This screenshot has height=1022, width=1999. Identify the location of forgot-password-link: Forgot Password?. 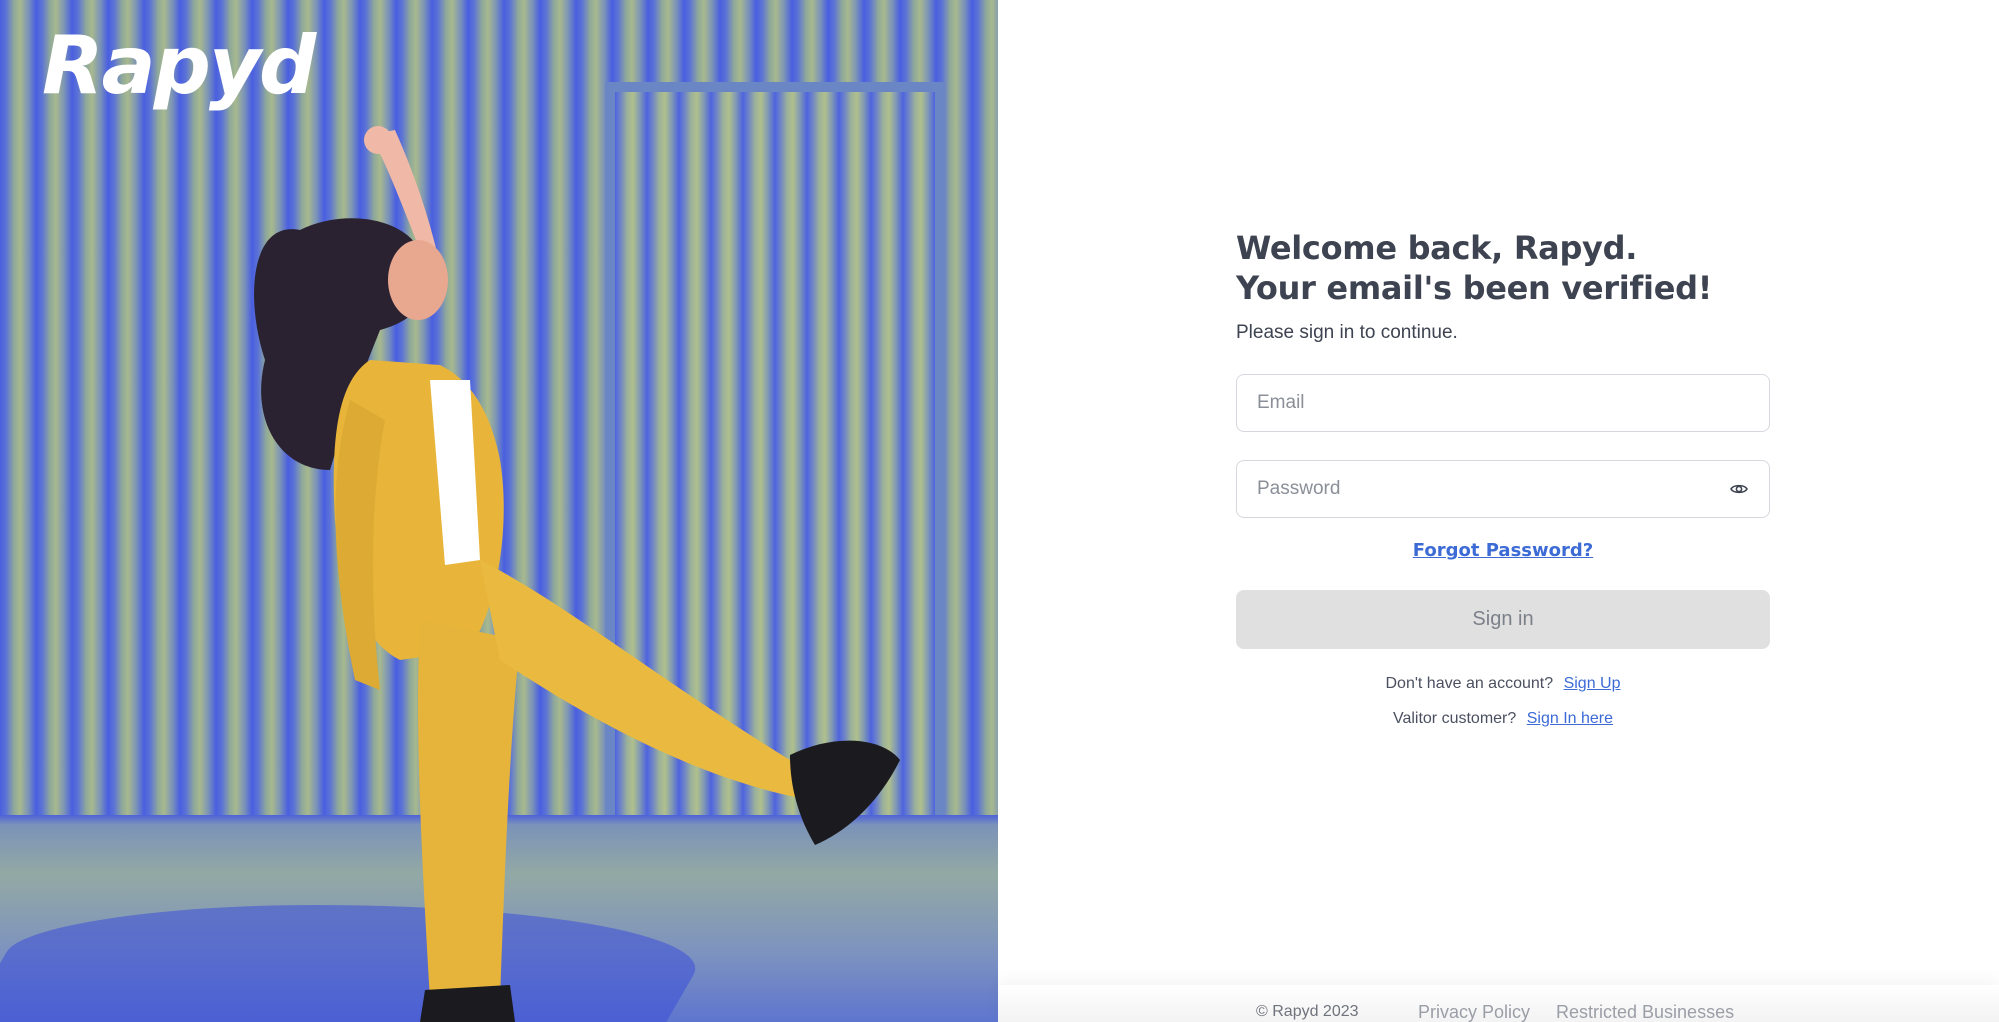
(1503, 550).